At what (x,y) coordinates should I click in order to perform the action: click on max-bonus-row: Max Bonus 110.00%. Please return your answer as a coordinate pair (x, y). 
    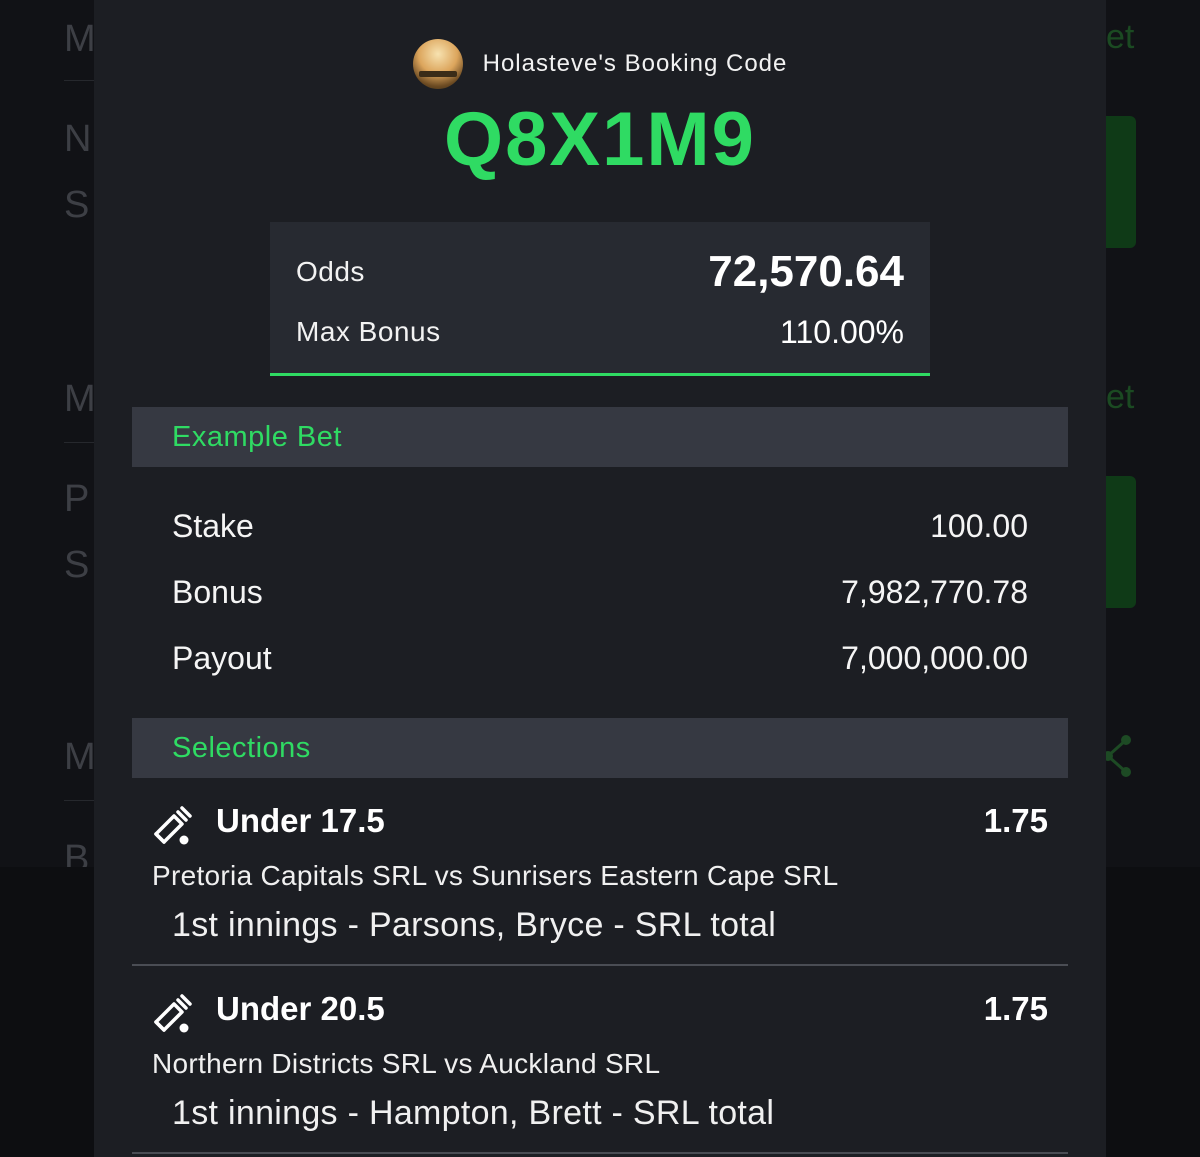
    Looking at the image, I should click on (600, 332).